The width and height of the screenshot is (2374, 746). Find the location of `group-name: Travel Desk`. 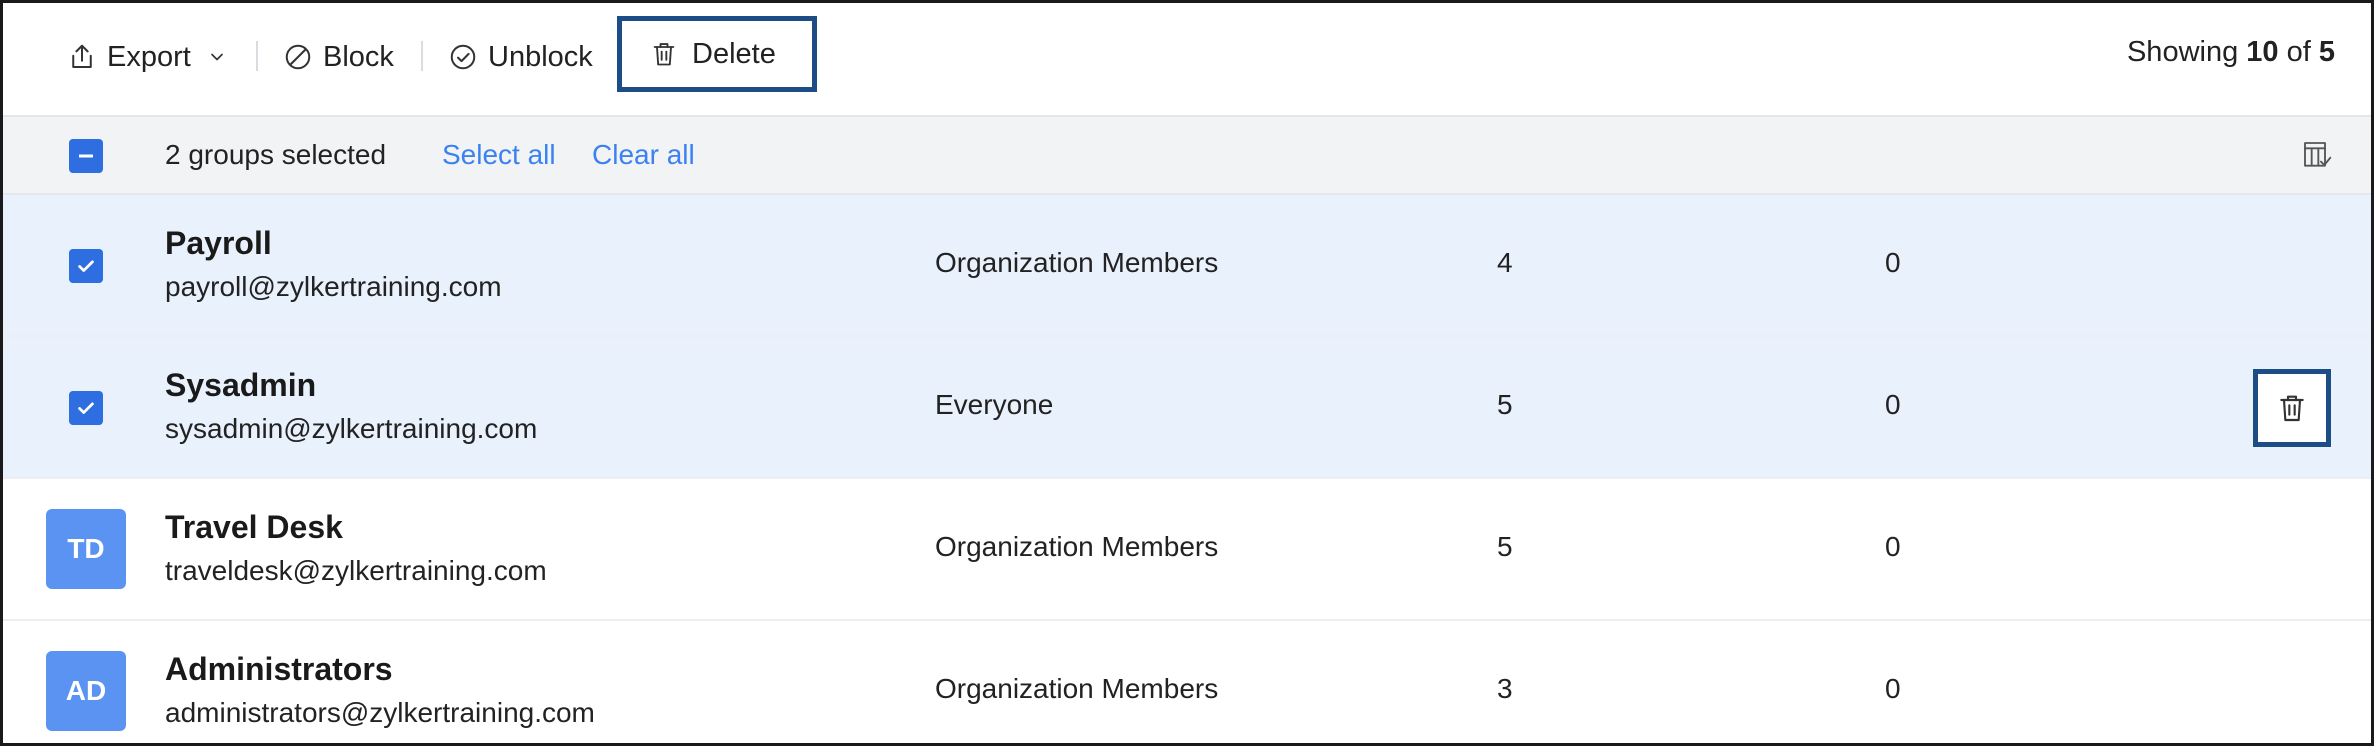

group-name: Travel Desk is located at coordinates (254, 527).